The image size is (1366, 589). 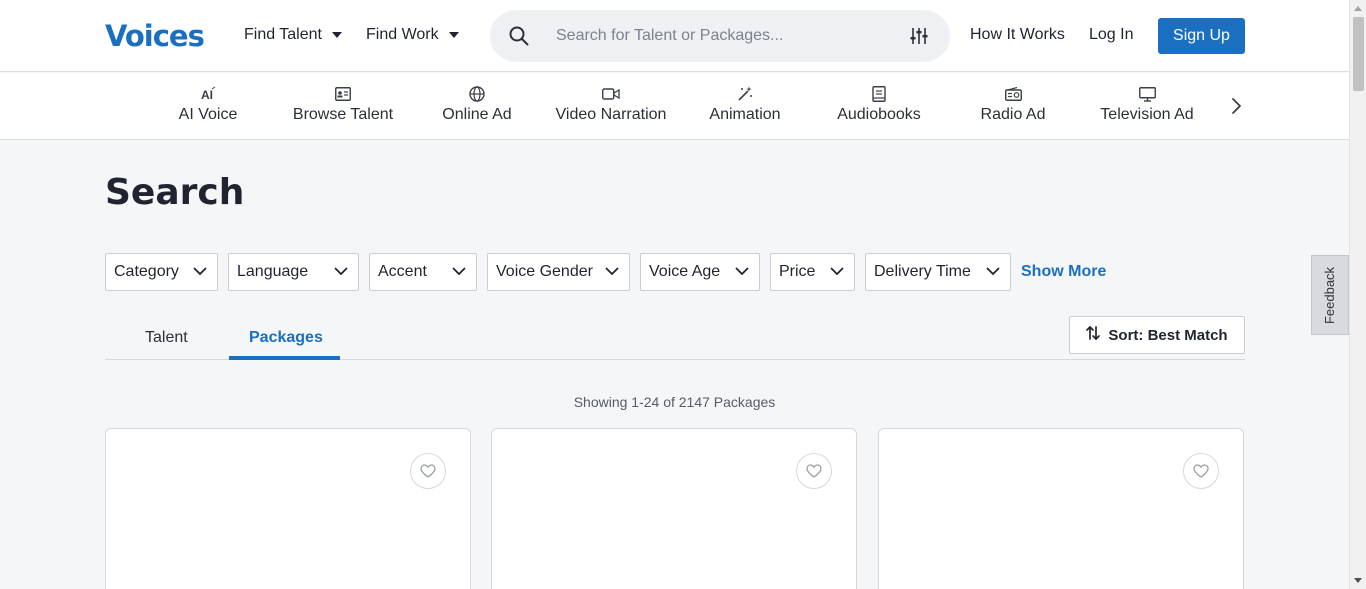 I want to click on filter-voice-age: Voice Age, so click(x=700, y=272).